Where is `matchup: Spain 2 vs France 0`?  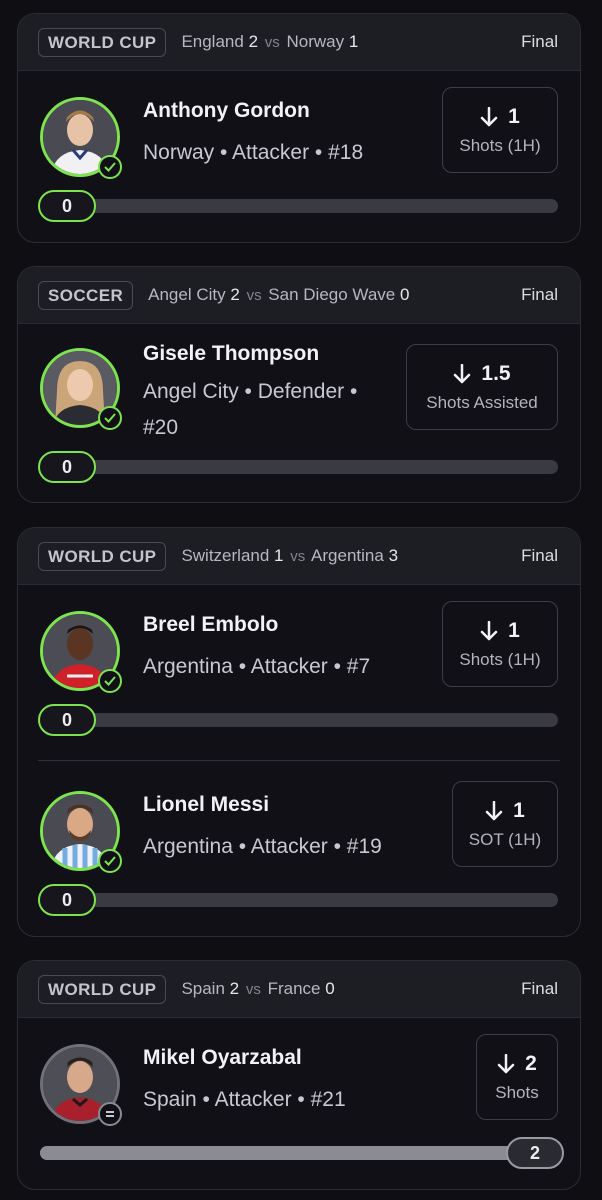
matchup: Spain 2 vs France 0 is located at coordinates (257, 989).